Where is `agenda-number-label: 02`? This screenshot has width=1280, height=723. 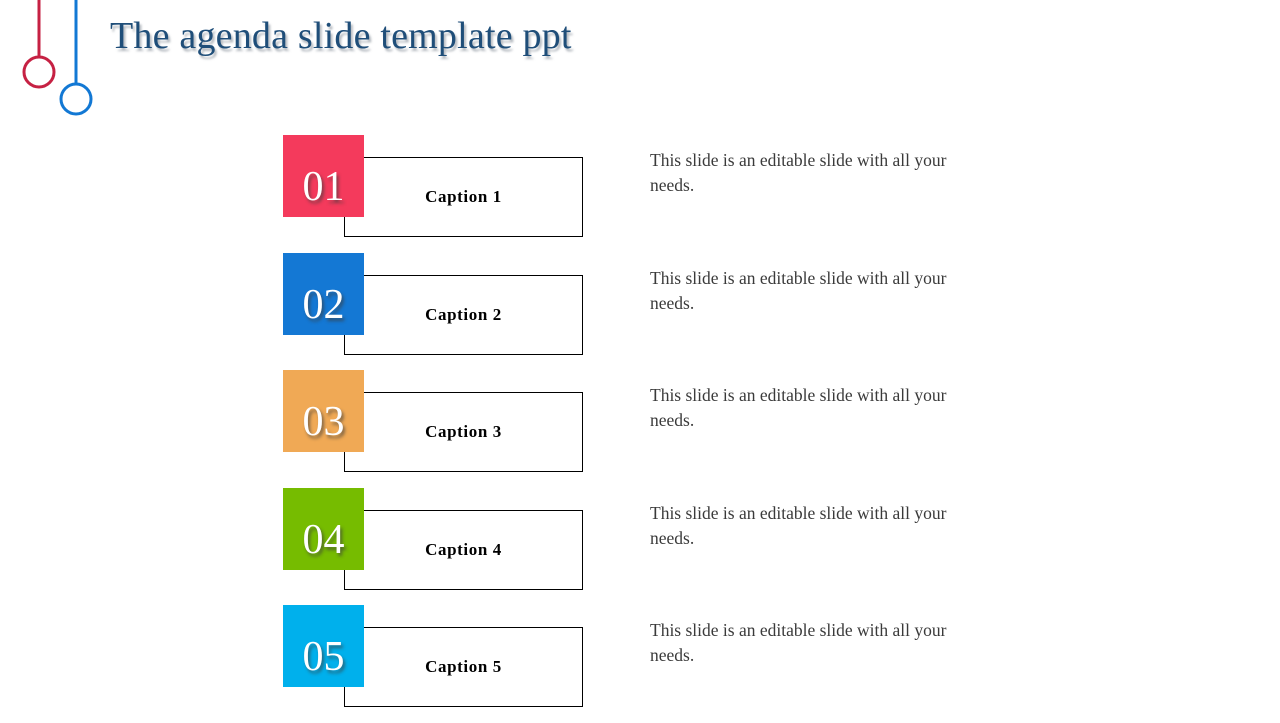 agenda-number-label: 02 is located at coordinates (323, 304).